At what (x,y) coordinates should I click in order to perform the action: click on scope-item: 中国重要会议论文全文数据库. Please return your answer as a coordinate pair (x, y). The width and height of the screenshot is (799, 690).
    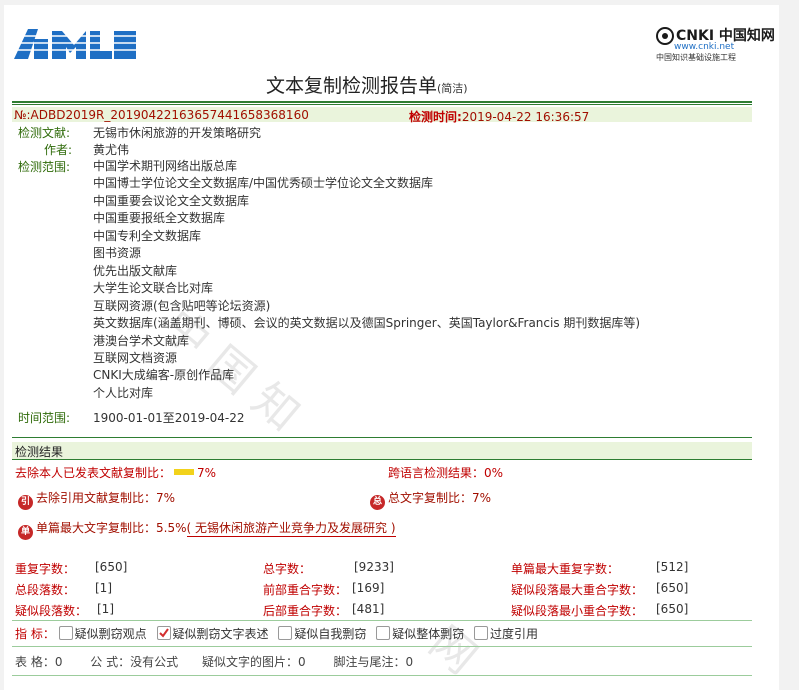
    Looking at the image, I should click on (171, 200).